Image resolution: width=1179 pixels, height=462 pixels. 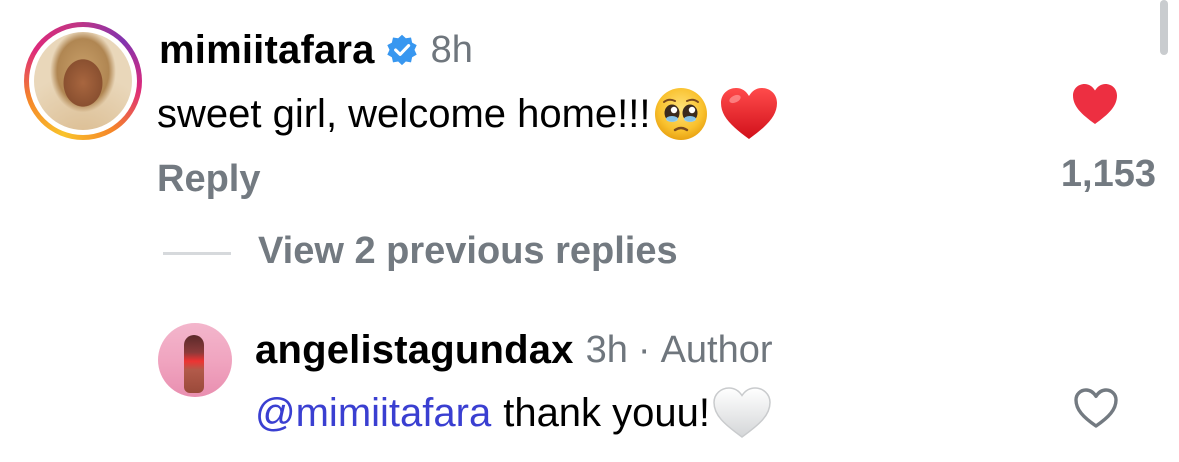 What do you see at coordinates (1108, 174) in the screenshot?
I see `like-count: 1,153` at bounding box center [1108, 174].